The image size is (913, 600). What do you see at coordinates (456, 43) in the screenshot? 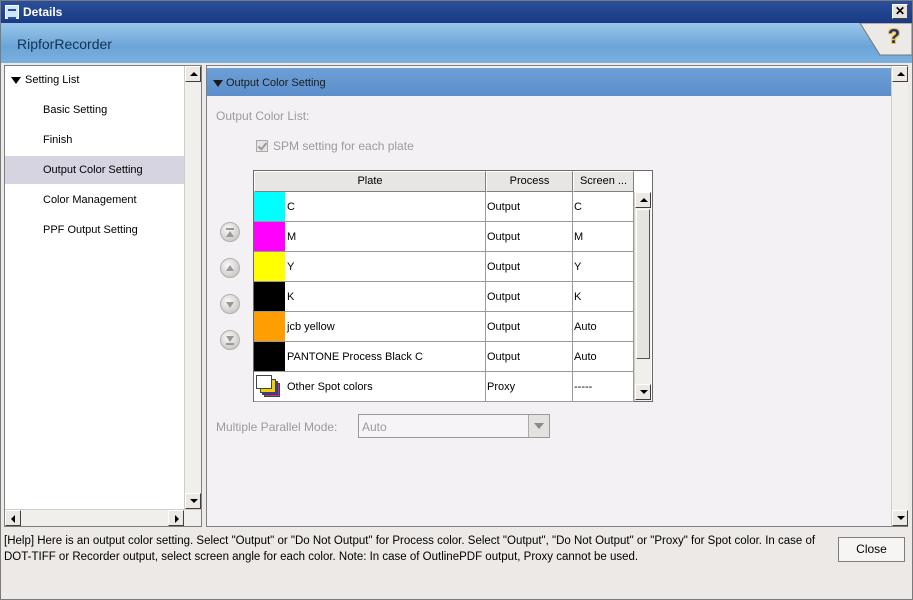
I see `app-banner: RipforRecorder ?` at bounding box center [456, 43].